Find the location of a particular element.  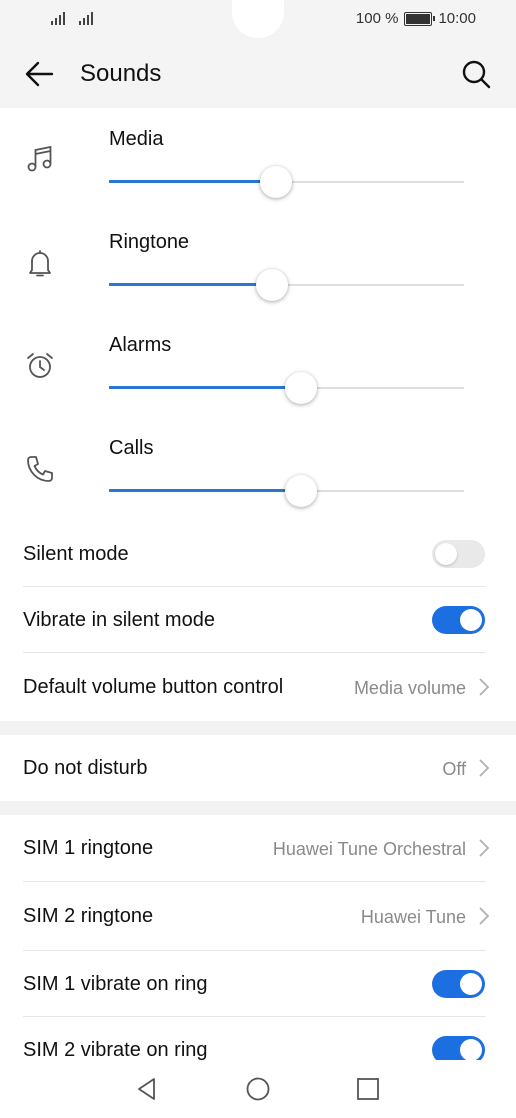

battery-icon is located at coordinates (420, 18).